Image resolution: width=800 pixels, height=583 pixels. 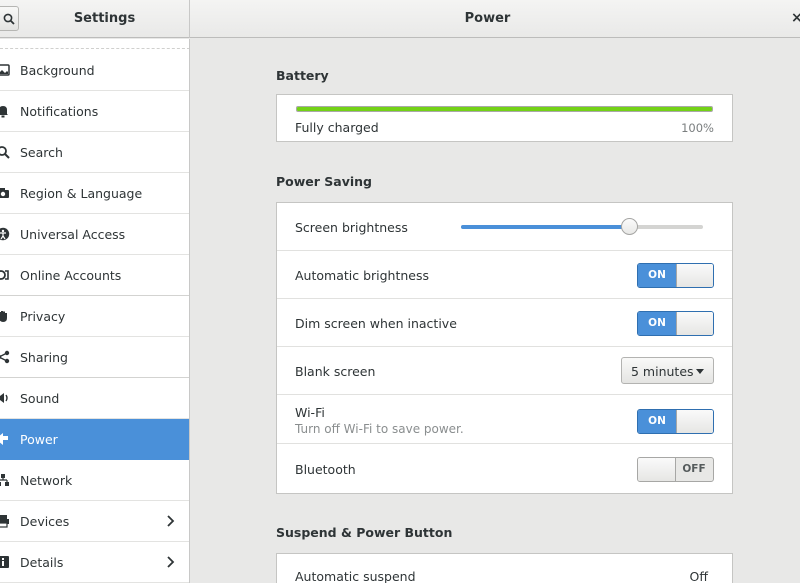 I want to click on sidebar-item-privacy: Privacy, so click(x=94, y=316).